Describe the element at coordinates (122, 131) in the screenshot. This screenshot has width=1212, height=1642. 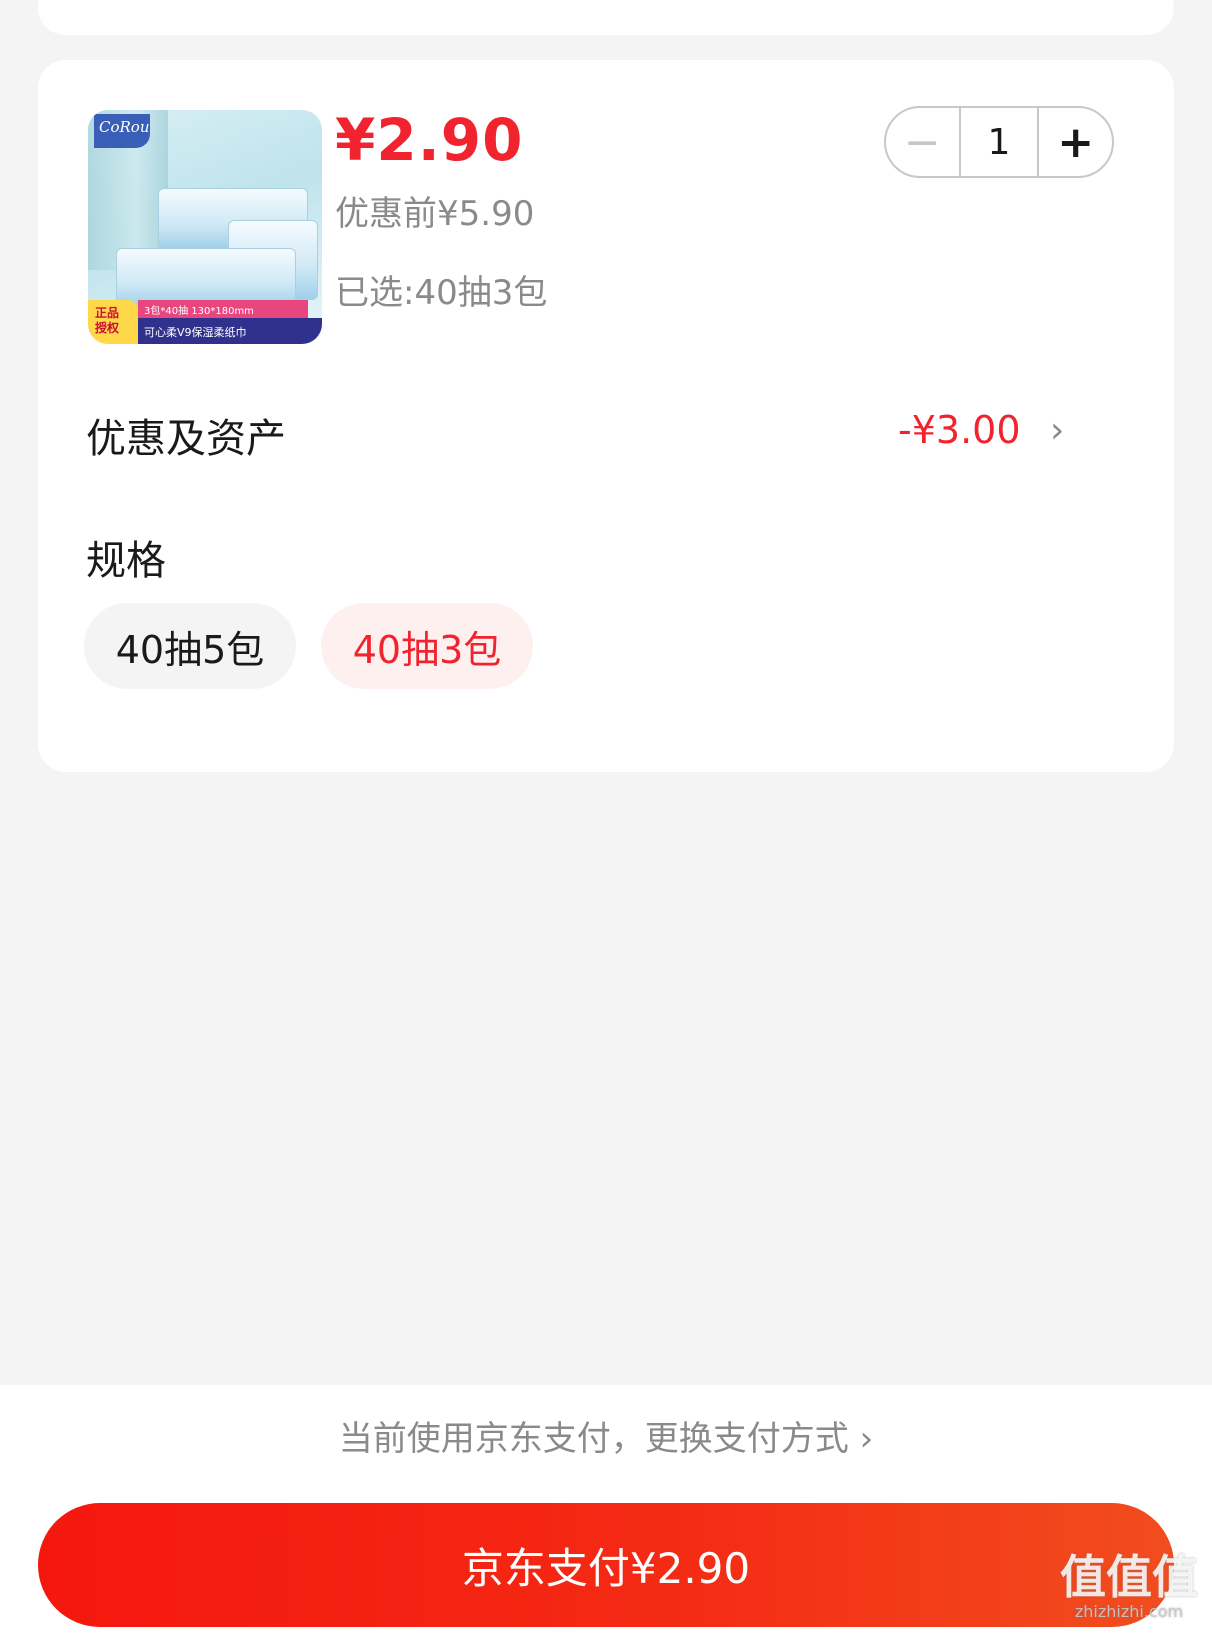
I see `brand-logo: CoRou` at that location.